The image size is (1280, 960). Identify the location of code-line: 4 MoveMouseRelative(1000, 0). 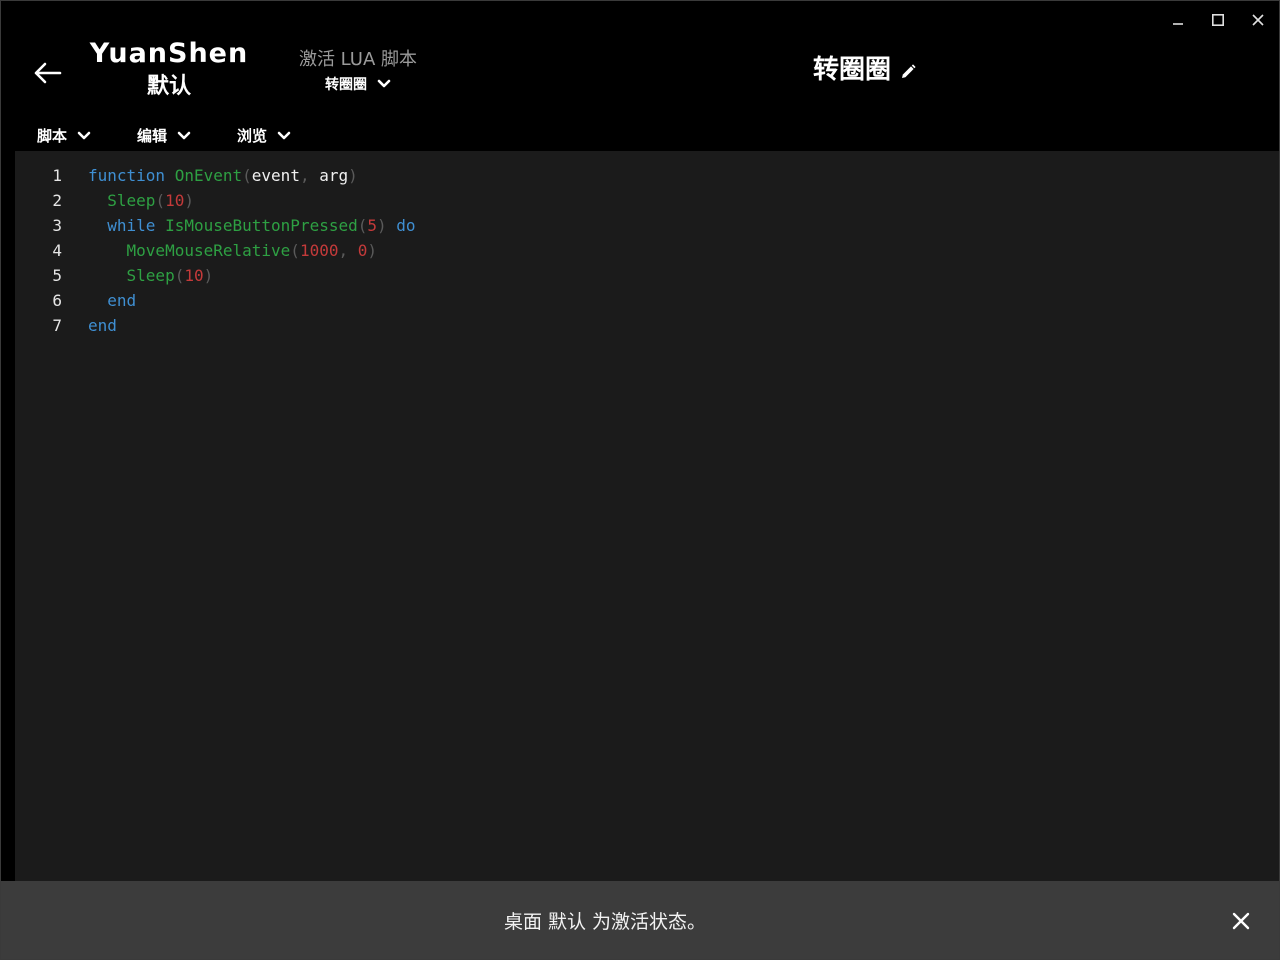
(647, 250).